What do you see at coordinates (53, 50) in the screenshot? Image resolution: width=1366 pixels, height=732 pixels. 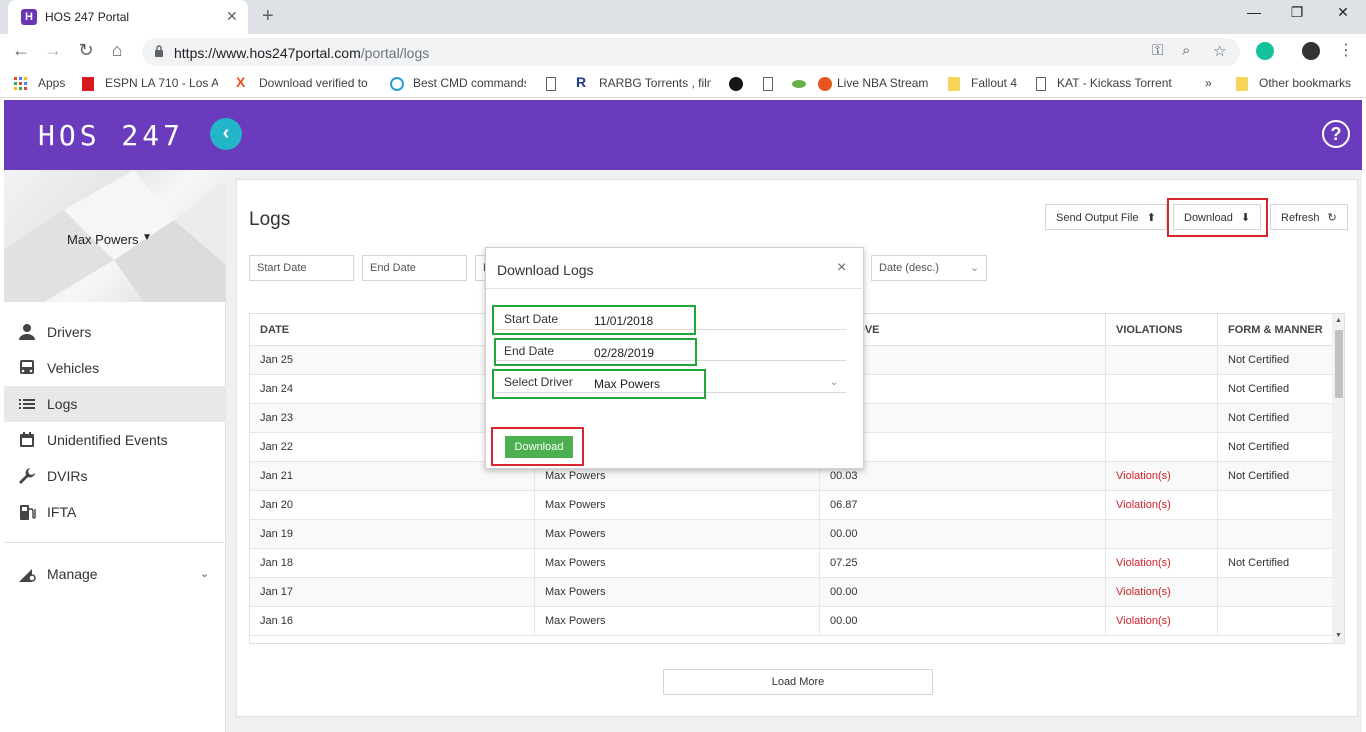 I see `forward-icon: →` at bounding box center [53, 50].